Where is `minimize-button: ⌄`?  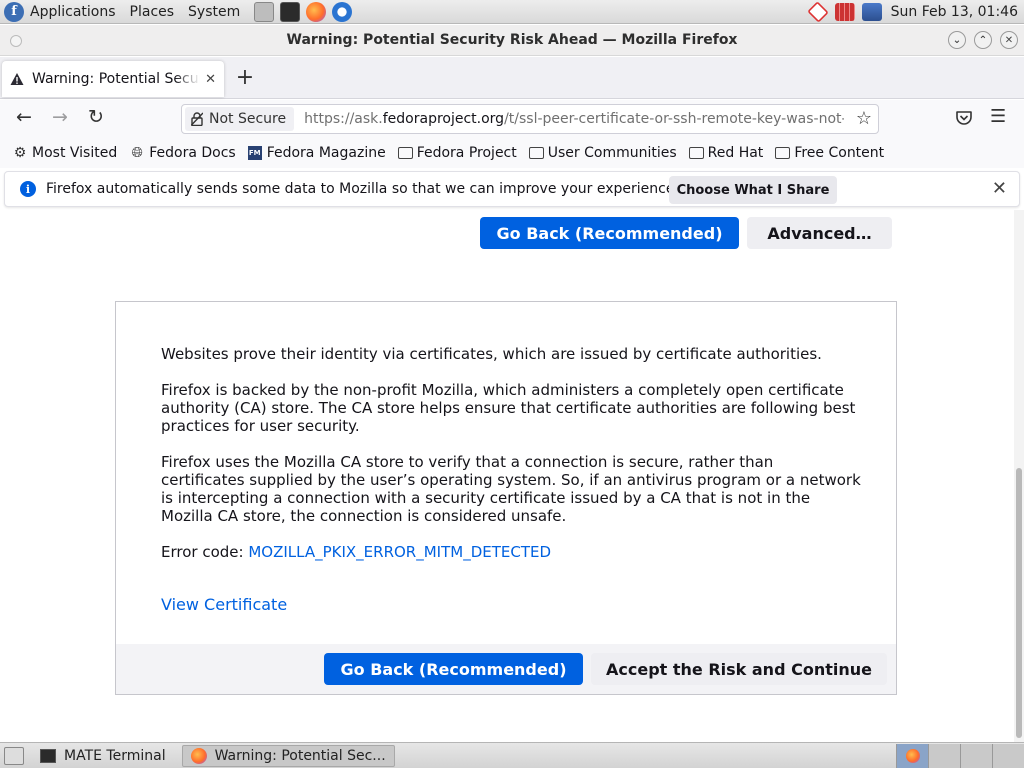
minimize-button: ⌄ is located at coordinates (957, 40).